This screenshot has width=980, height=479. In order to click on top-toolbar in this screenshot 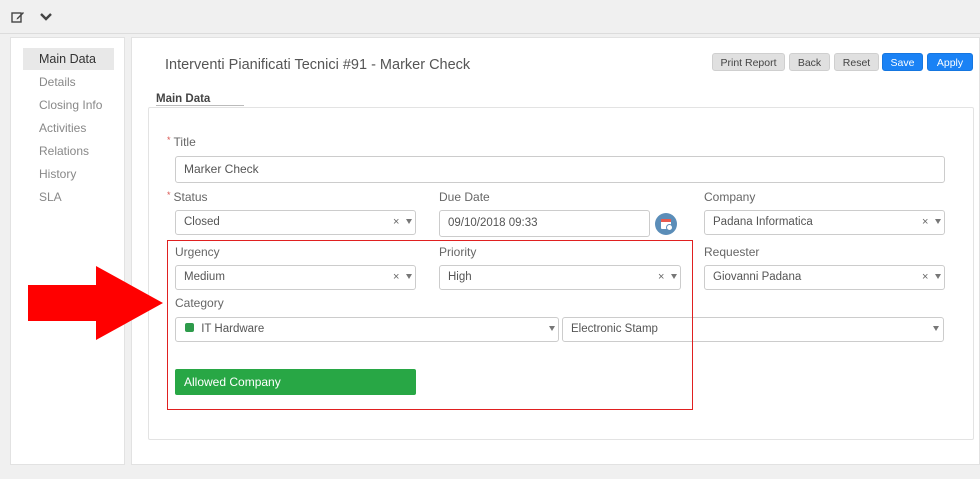, I will do `click(490, 17)`.